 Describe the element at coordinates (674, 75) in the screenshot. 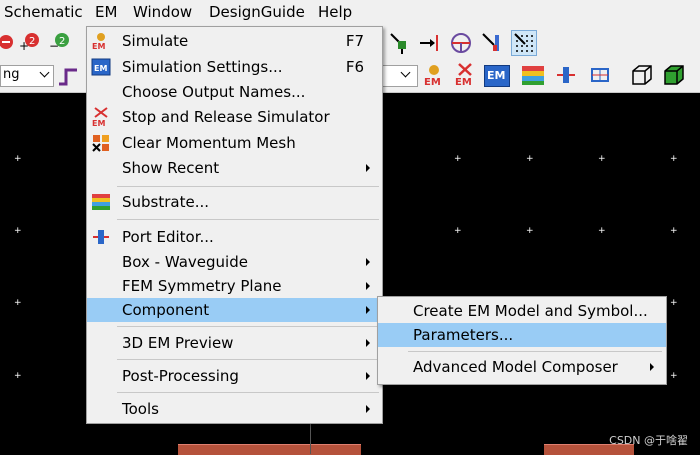

I see `3d-view-icon` at that location.